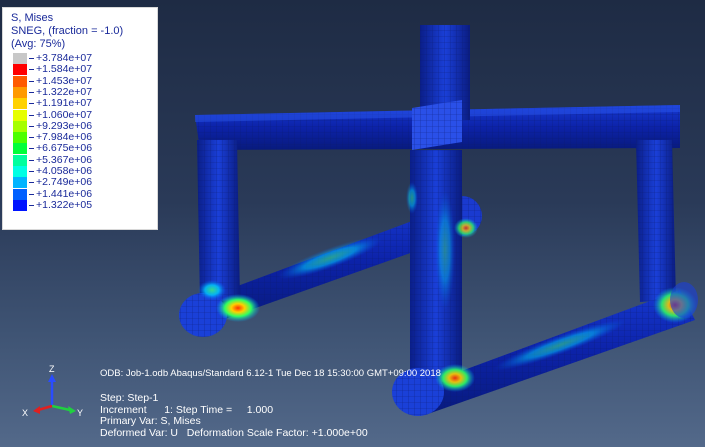  What do you see at coordinates (25, 413) in the screenshot?
I see `axis-x-label: X` at bounding box center [25, 413].